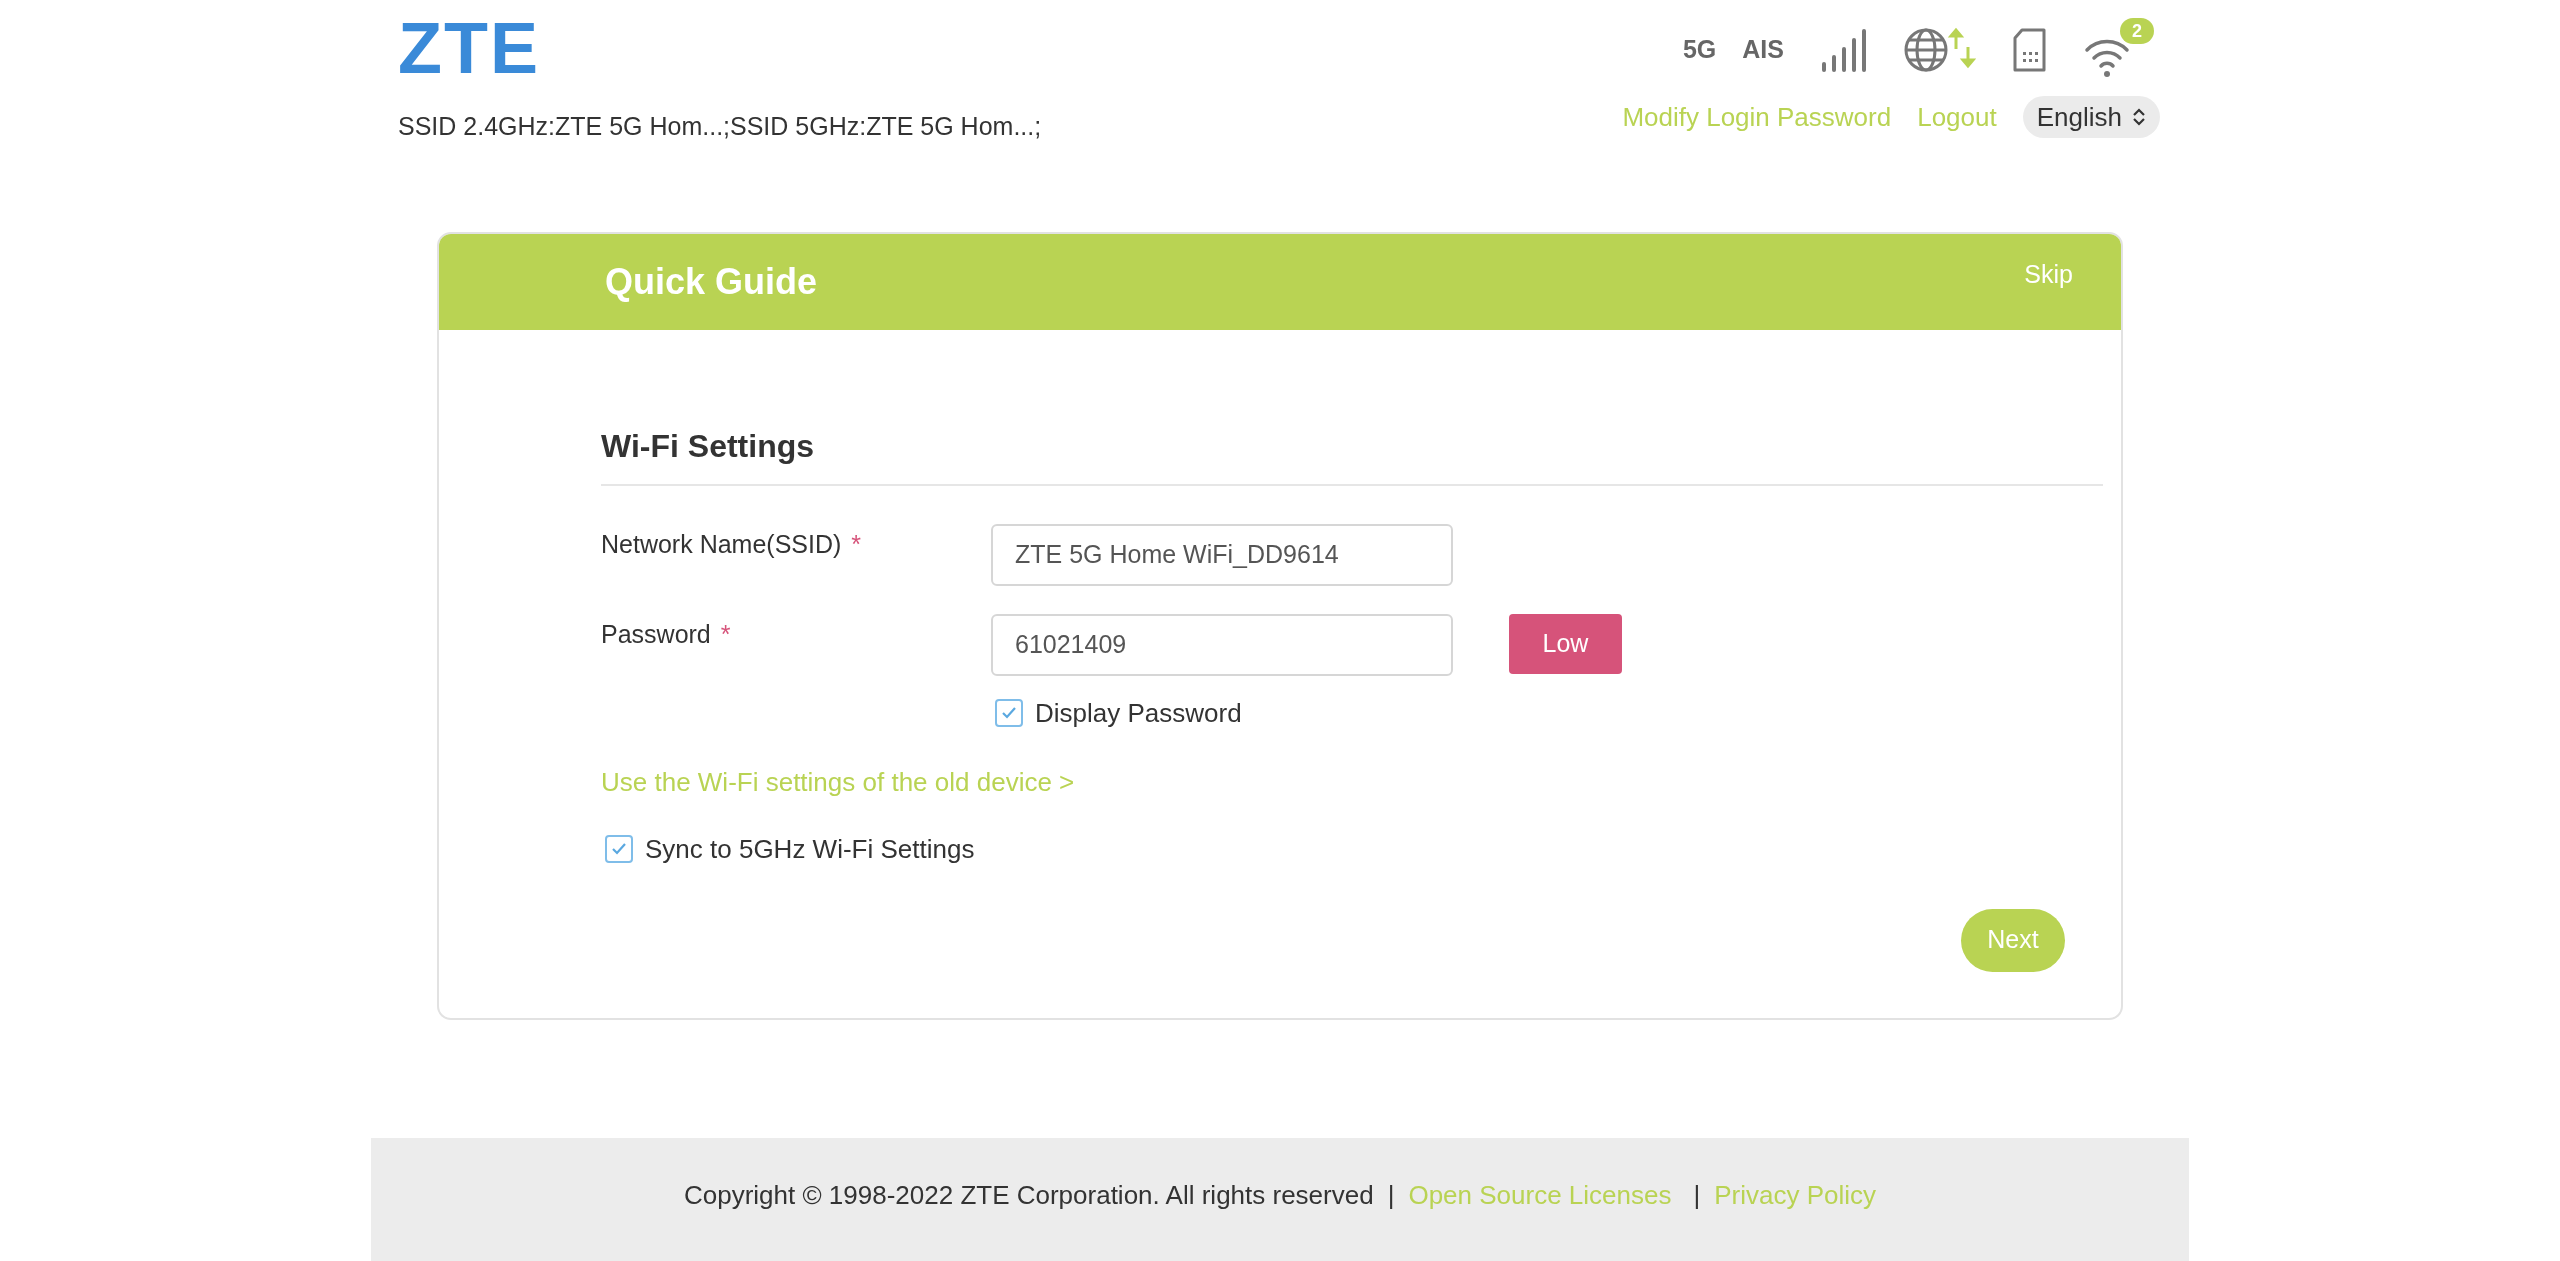  What do you see at coordinates (2030, 50) in the screenshot?
I see `sim-card-icon` at bounding box center [2030, 50].